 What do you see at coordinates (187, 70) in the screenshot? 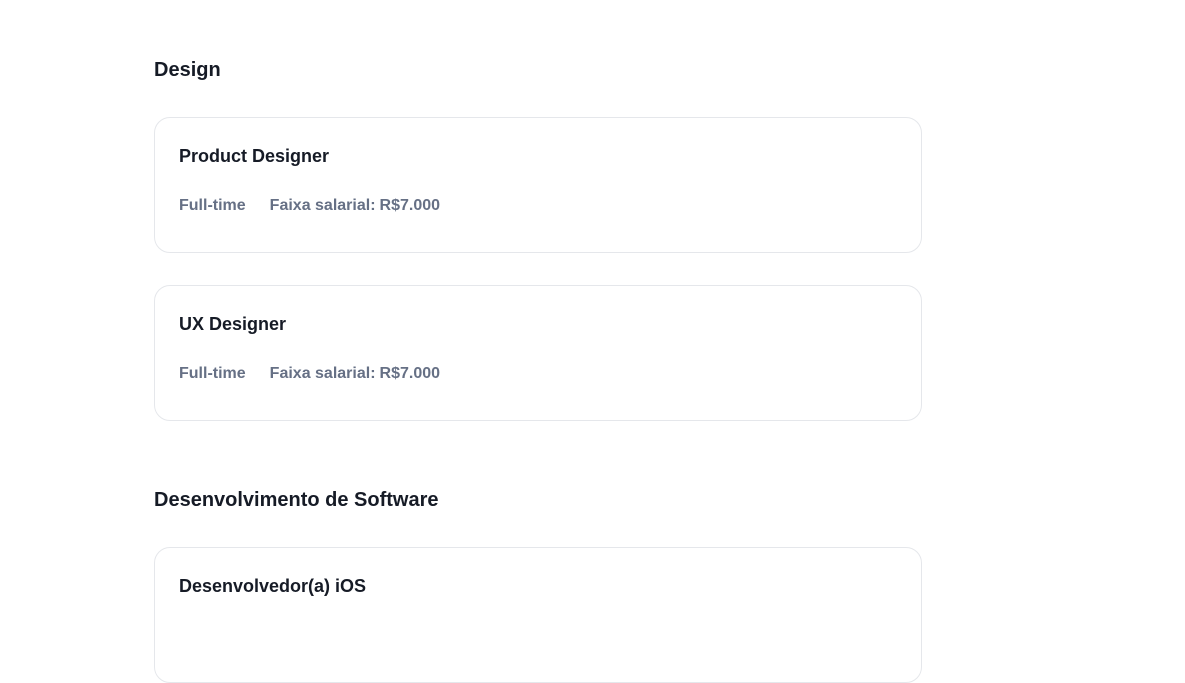
I see `section-title-design: Design` at bounding box center [187, 70].